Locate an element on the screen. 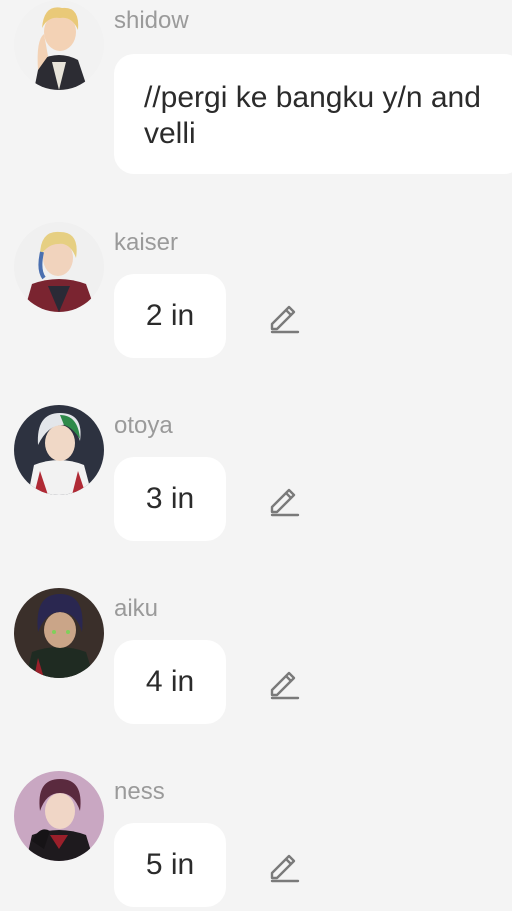 The image size is (512, 911). sender-name: otoya is located at coordinates (143, 425).